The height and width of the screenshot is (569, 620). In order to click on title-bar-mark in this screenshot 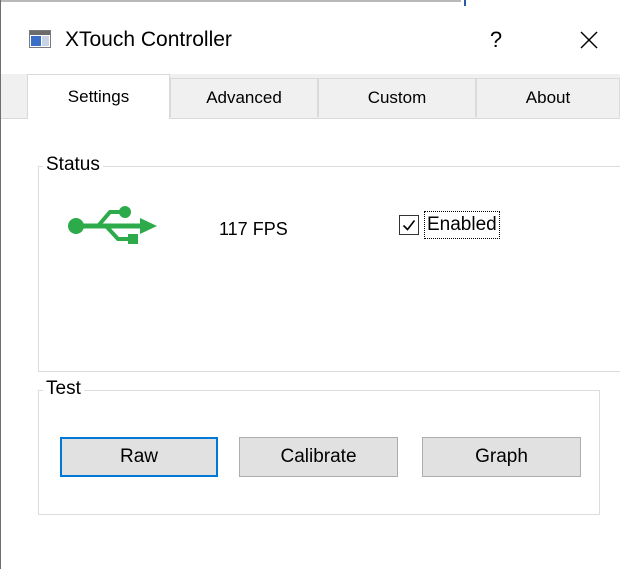, I will do `click(465, 3)`.